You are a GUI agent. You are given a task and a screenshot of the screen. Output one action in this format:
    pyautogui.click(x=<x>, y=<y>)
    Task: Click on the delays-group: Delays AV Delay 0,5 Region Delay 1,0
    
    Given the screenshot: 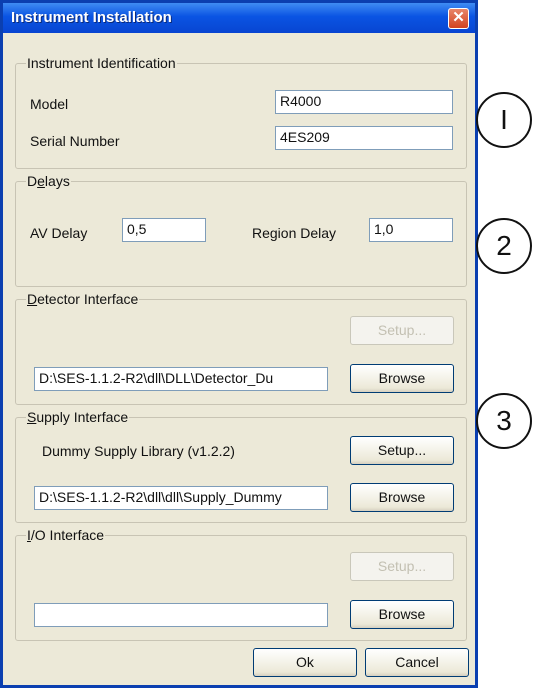 What is the action you would take?
    pyautogui.click(x=241, y=230)
    